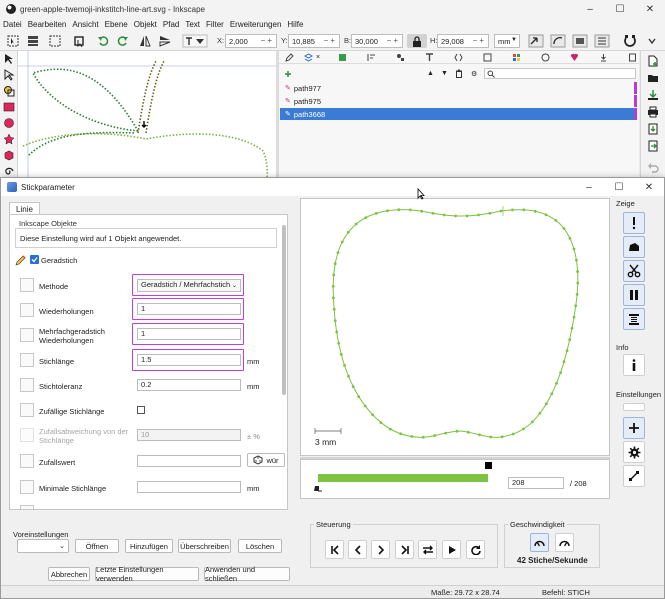 This screenshot has width=665, height=599. I want to click on previous-stitch-button, so click(357, 549).